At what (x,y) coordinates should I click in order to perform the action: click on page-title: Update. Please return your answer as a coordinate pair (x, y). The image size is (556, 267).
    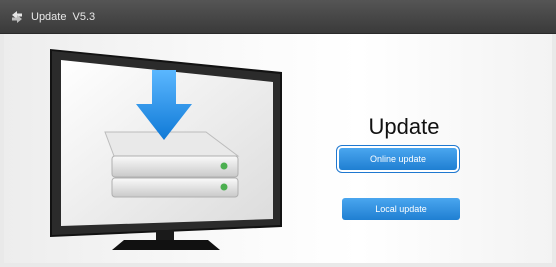
    Looking at the image, I should click on (404, 126).